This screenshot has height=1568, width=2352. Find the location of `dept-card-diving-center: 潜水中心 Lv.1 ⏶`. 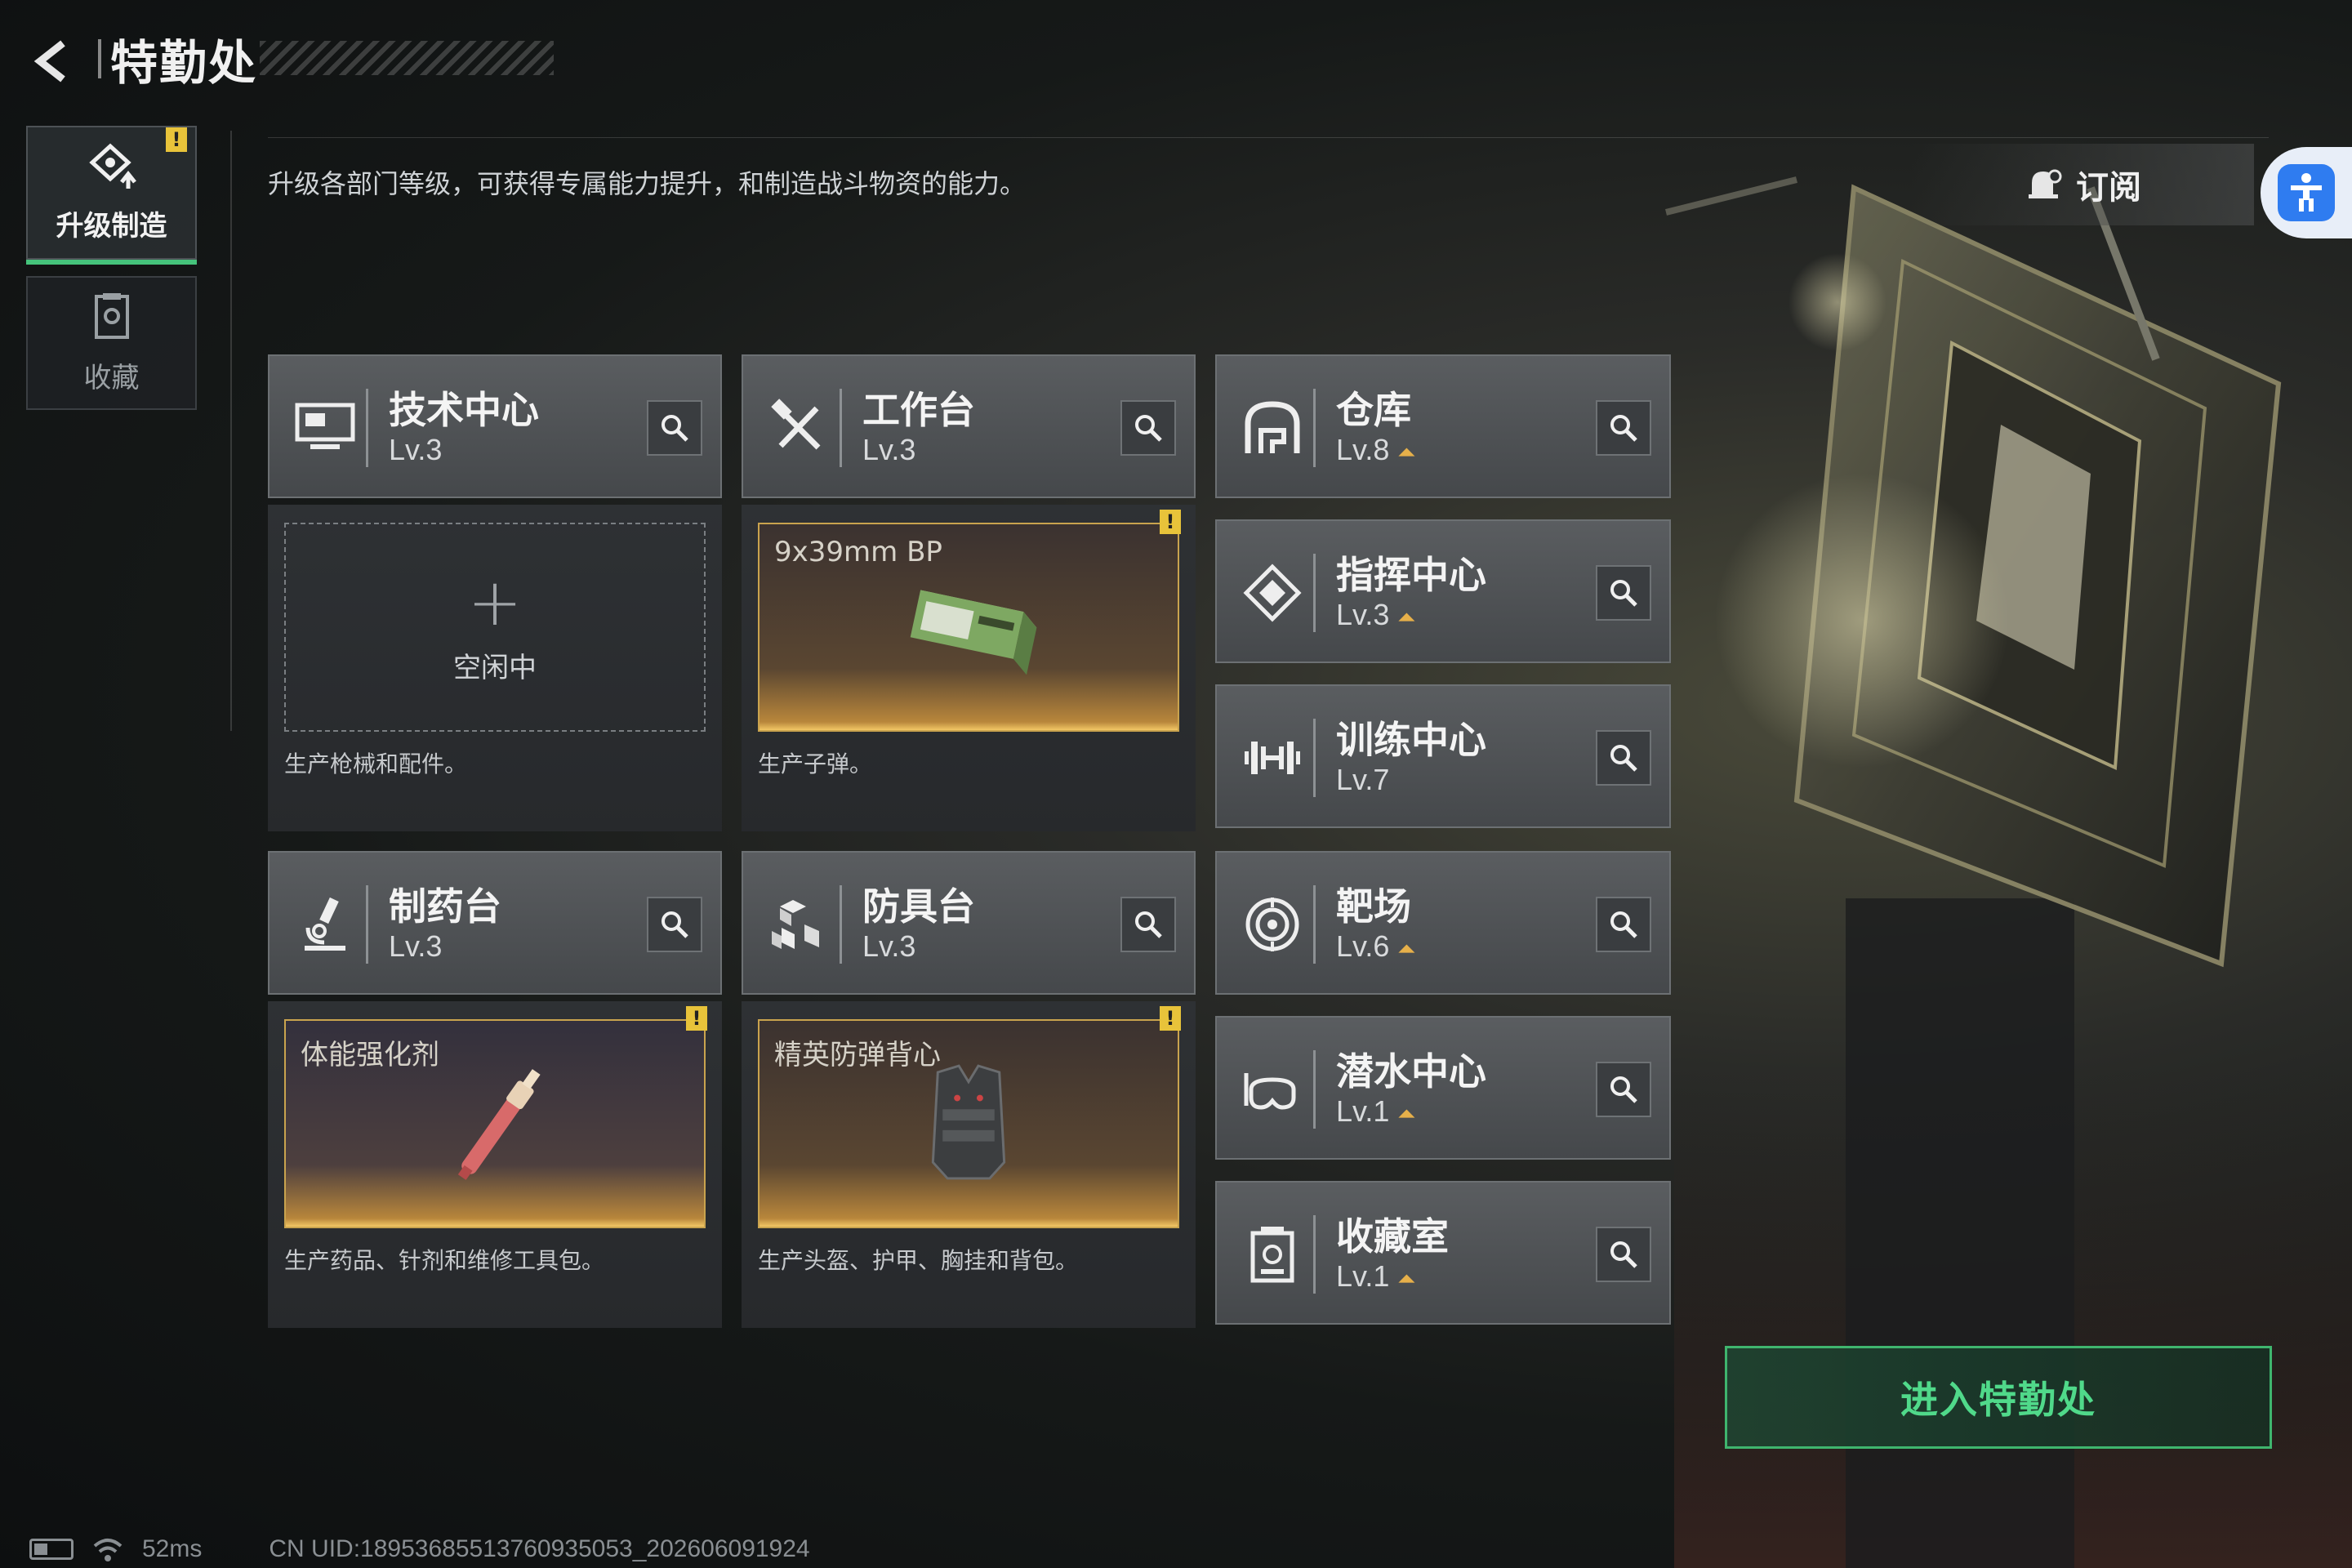

dept-card-diving-center: 潜水中心 Lv.1 ⏶ is located at coordinates (1443, 1088).